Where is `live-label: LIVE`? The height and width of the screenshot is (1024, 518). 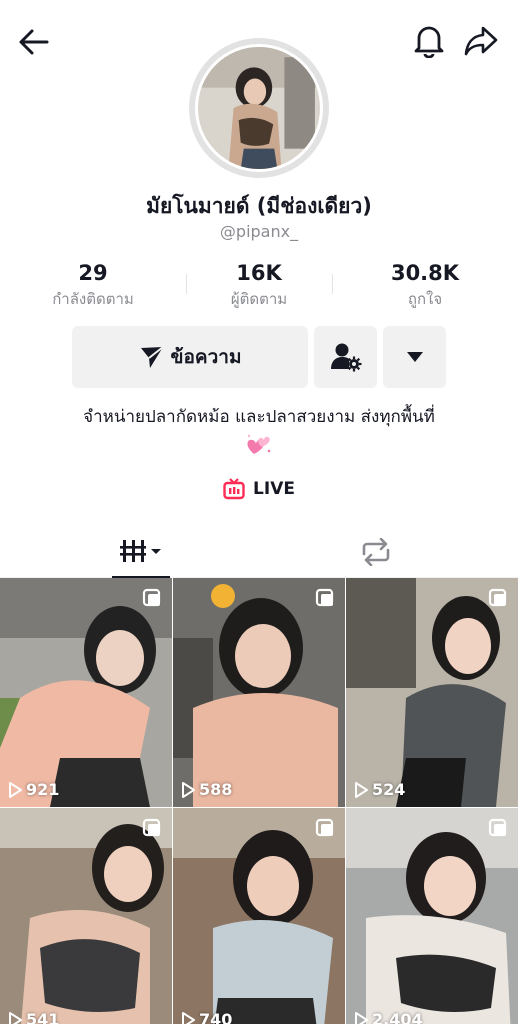
live-label: LIVE is located at coordinates (274, 489).